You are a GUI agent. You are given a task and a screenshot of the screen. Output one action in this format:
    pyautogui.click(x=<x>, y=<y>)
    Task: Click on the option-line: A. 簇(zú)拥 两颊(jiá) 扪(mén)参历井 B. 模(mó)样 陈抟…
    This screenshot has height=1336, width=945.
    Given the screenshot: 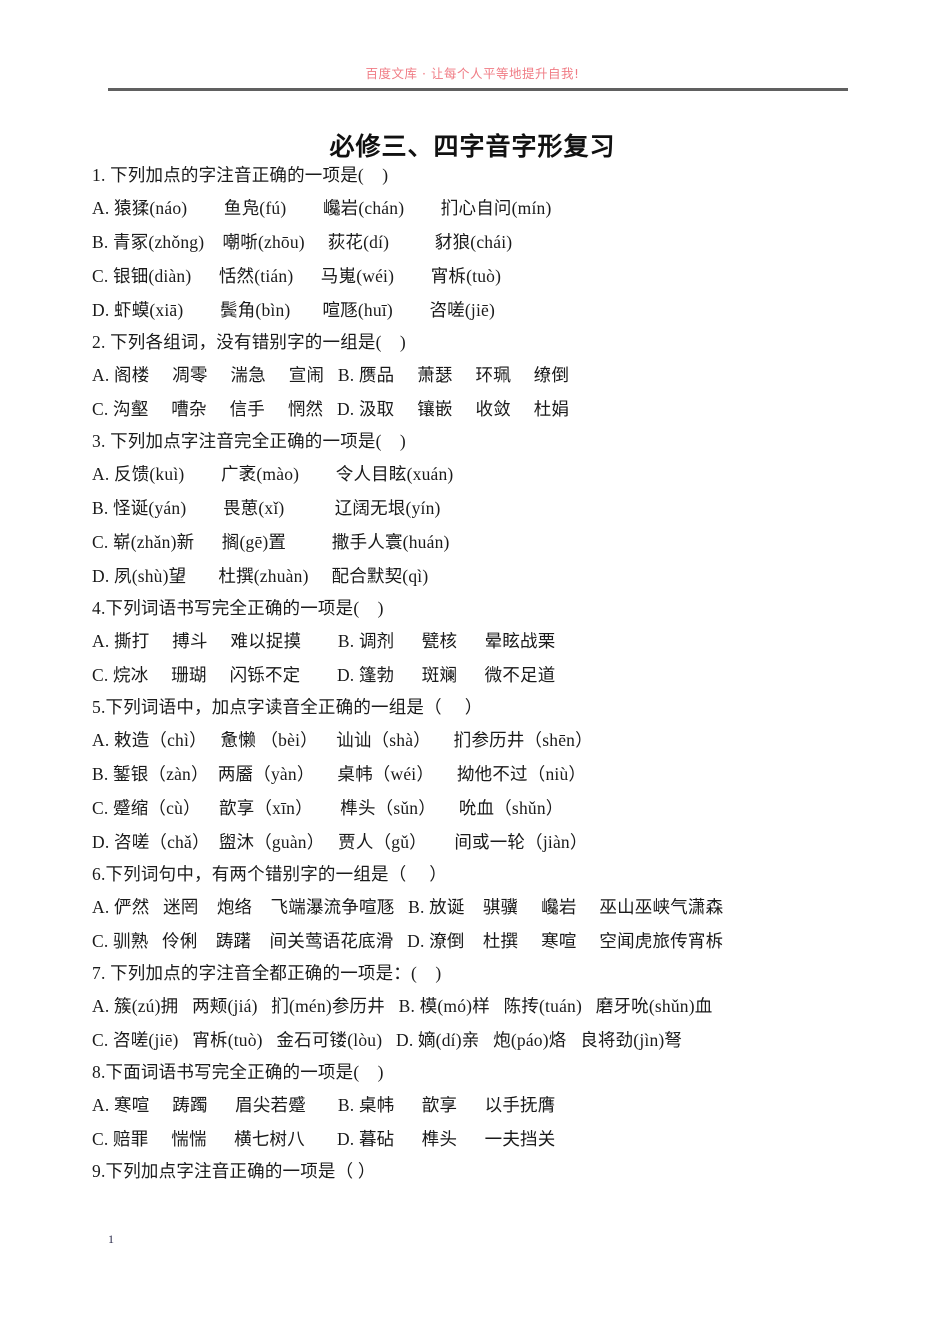 What is the action you would take?
    pyautogui.click(x=402, y=1006)
    